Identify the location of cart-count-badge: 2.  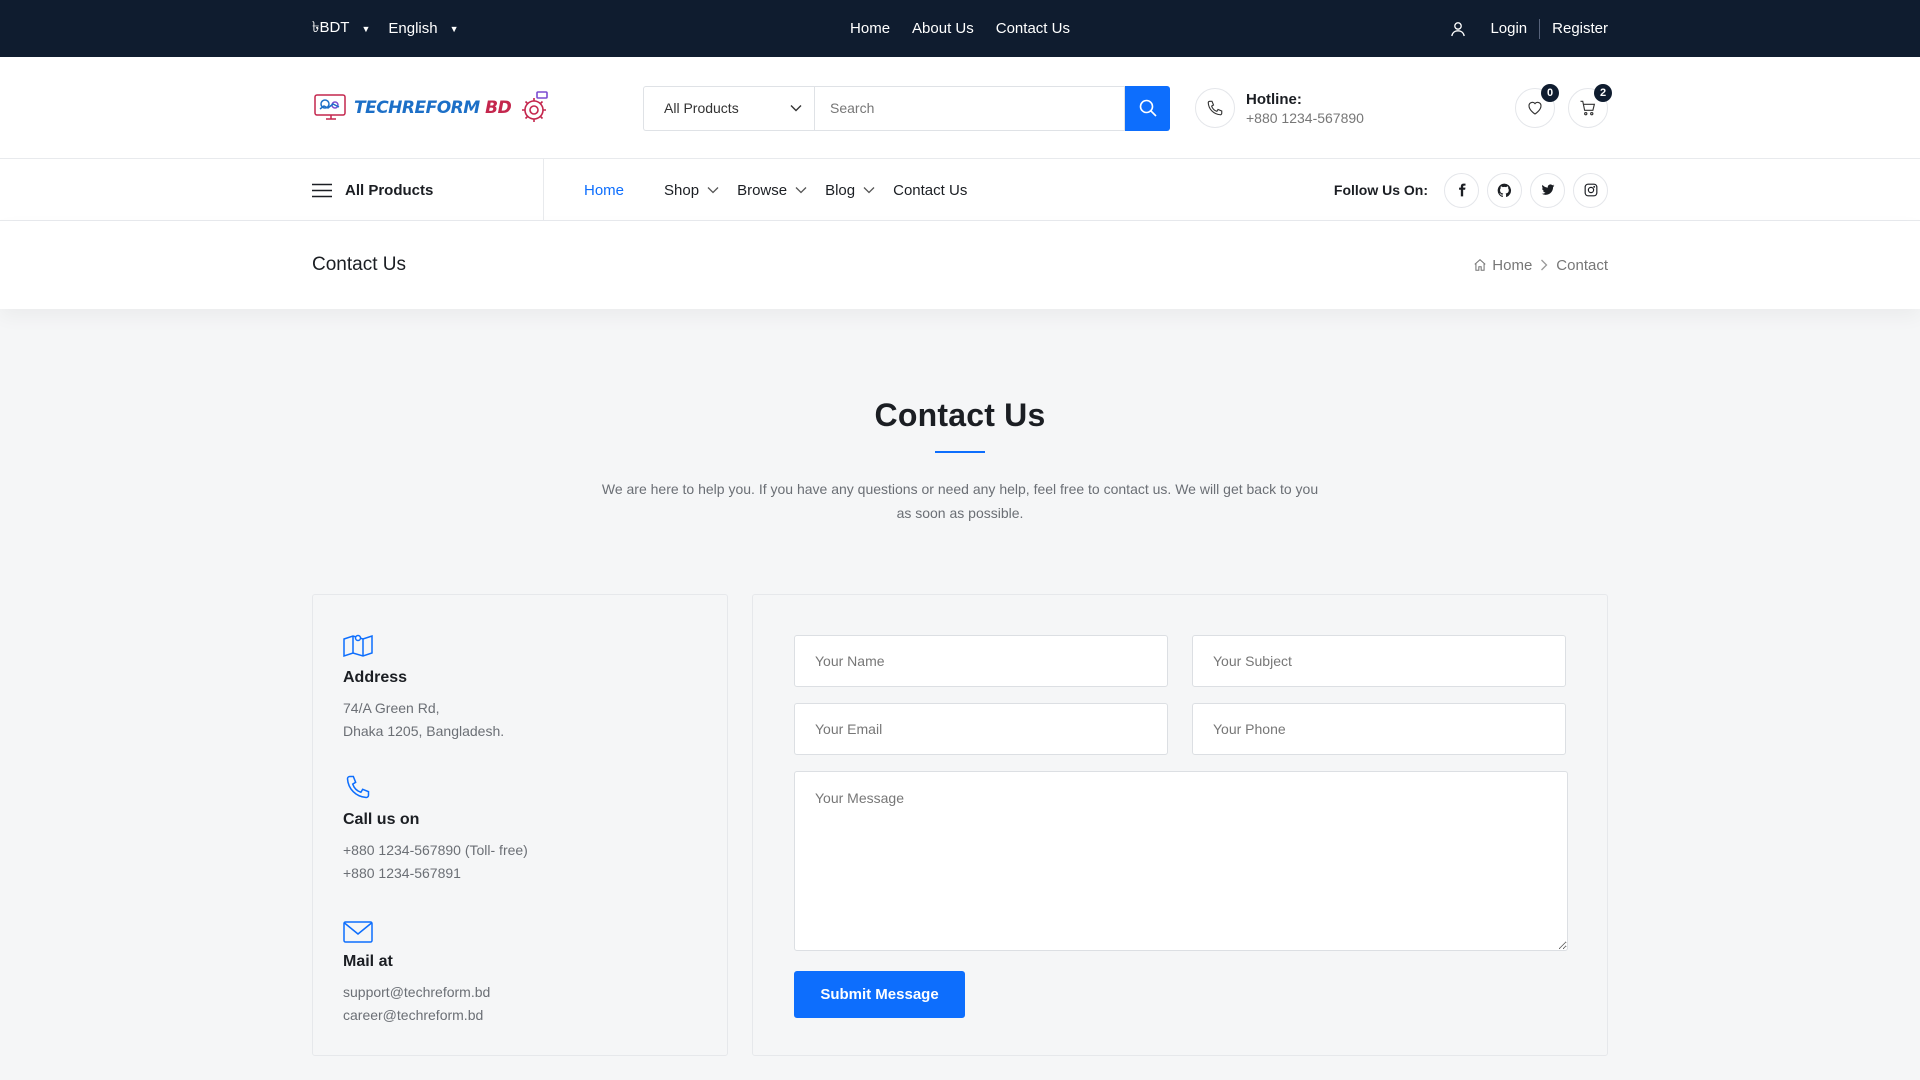
(1603, 93).